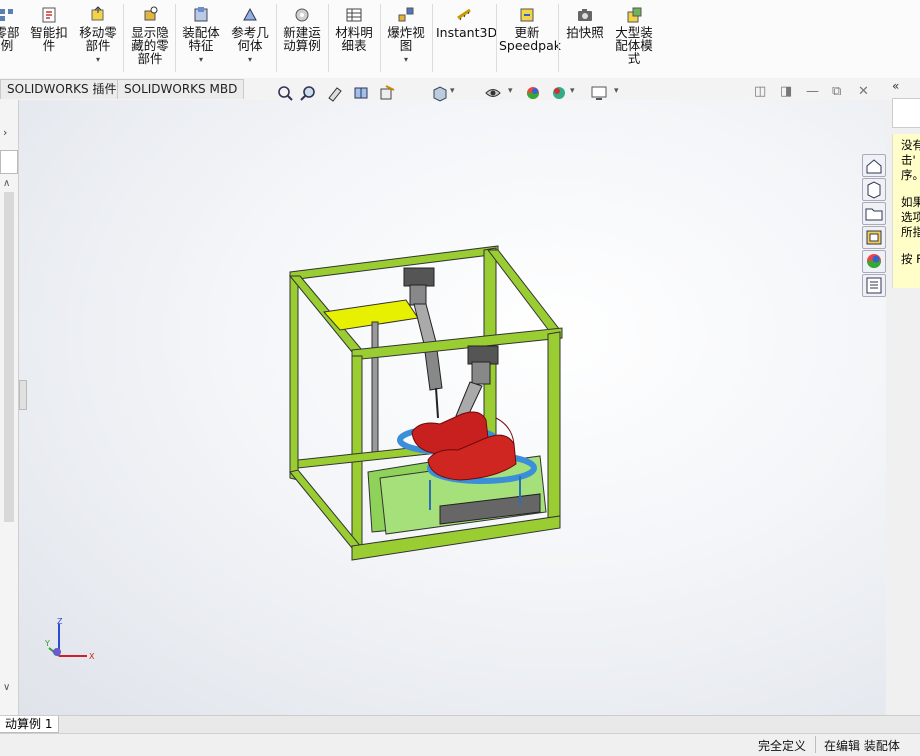 This screenshot has height=756, width=920. I want to click on properties-icon, so click(874, 285).